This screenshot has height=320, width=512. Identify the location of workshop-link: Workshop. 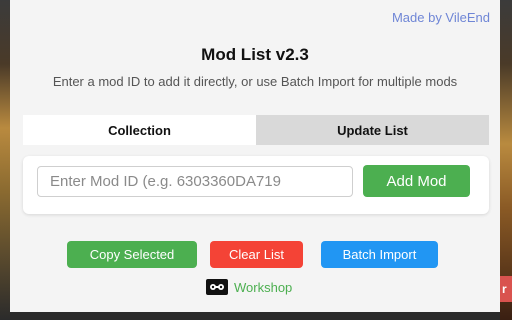
(249, 287).